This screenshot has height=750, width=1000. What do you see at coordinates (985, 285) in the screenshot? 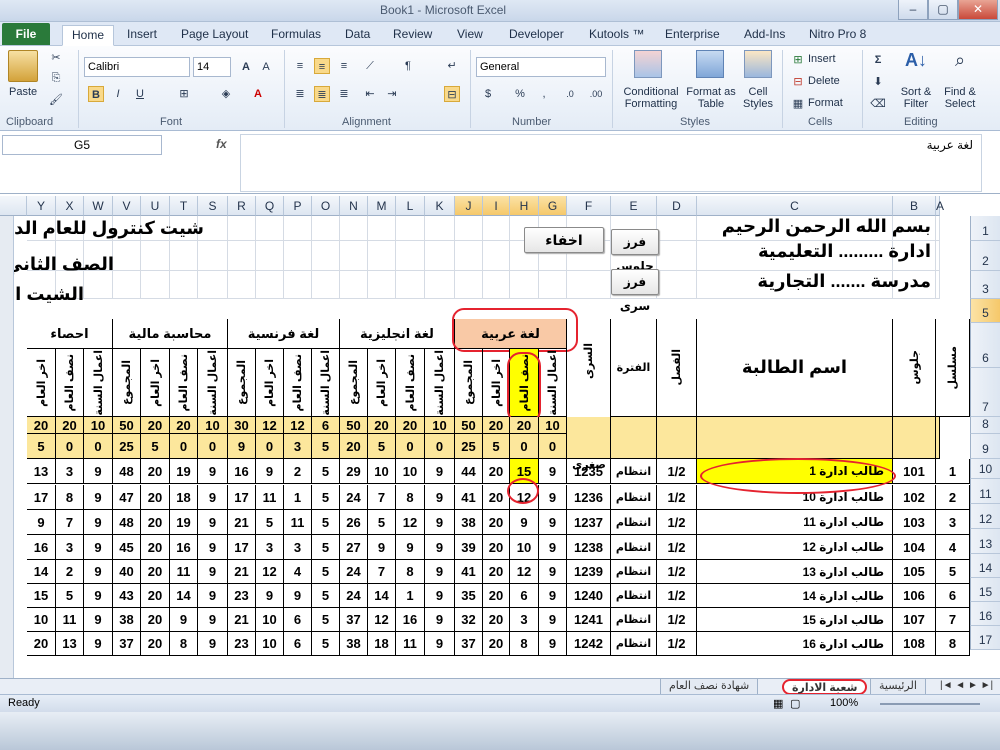
I see `row-header-3: 3` at bounding box center [985, 285].